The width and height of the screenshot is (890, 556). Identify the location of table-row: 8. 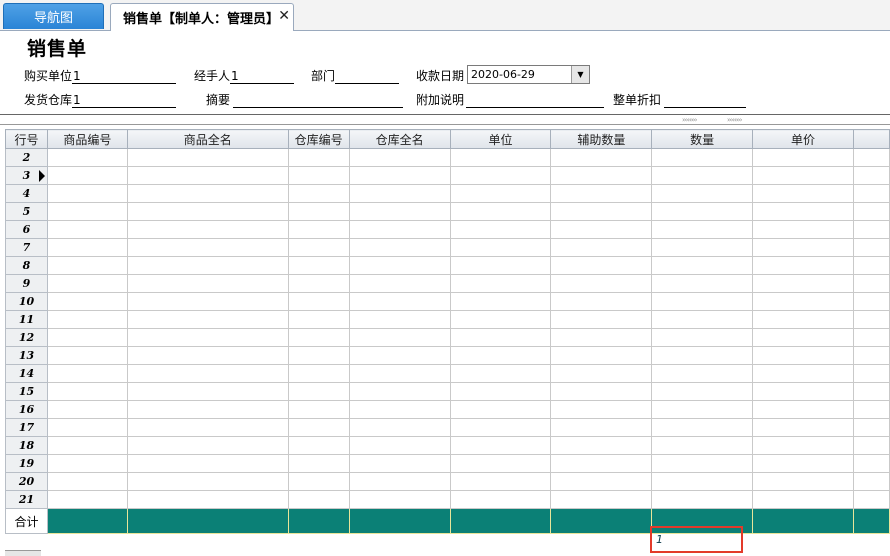
(447, 265).